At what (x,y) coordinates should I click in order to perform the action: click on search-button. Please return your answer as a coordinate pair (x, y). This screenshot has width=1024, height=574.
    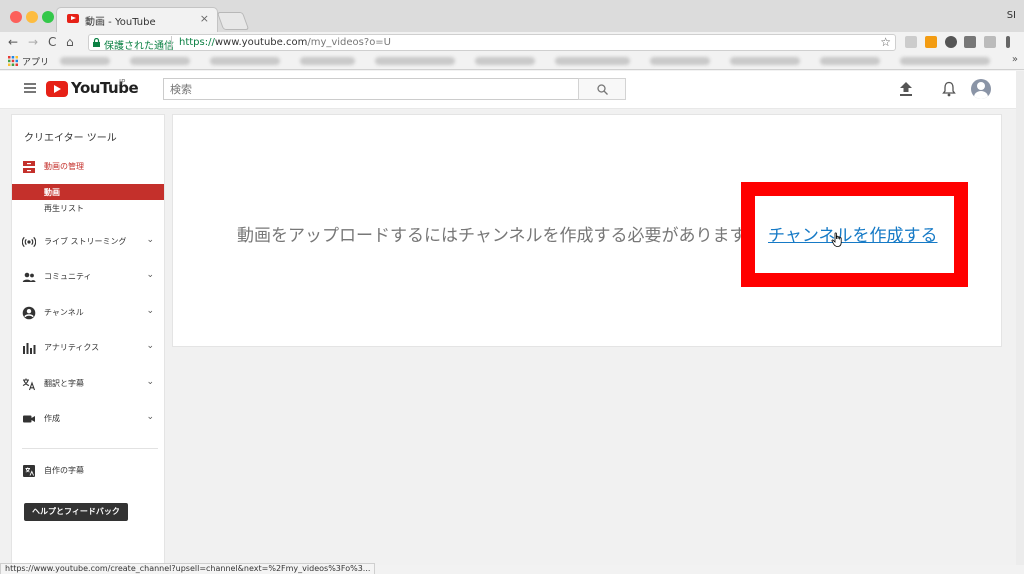
    Looking at the image, I should click on (602, 89).